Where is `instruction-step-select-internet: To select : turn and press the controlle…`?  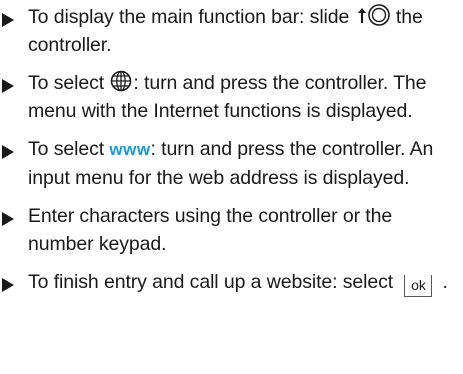 instruction-step-select-internet: To select : turn and press the controlle… is located at coordinates (231, 97).